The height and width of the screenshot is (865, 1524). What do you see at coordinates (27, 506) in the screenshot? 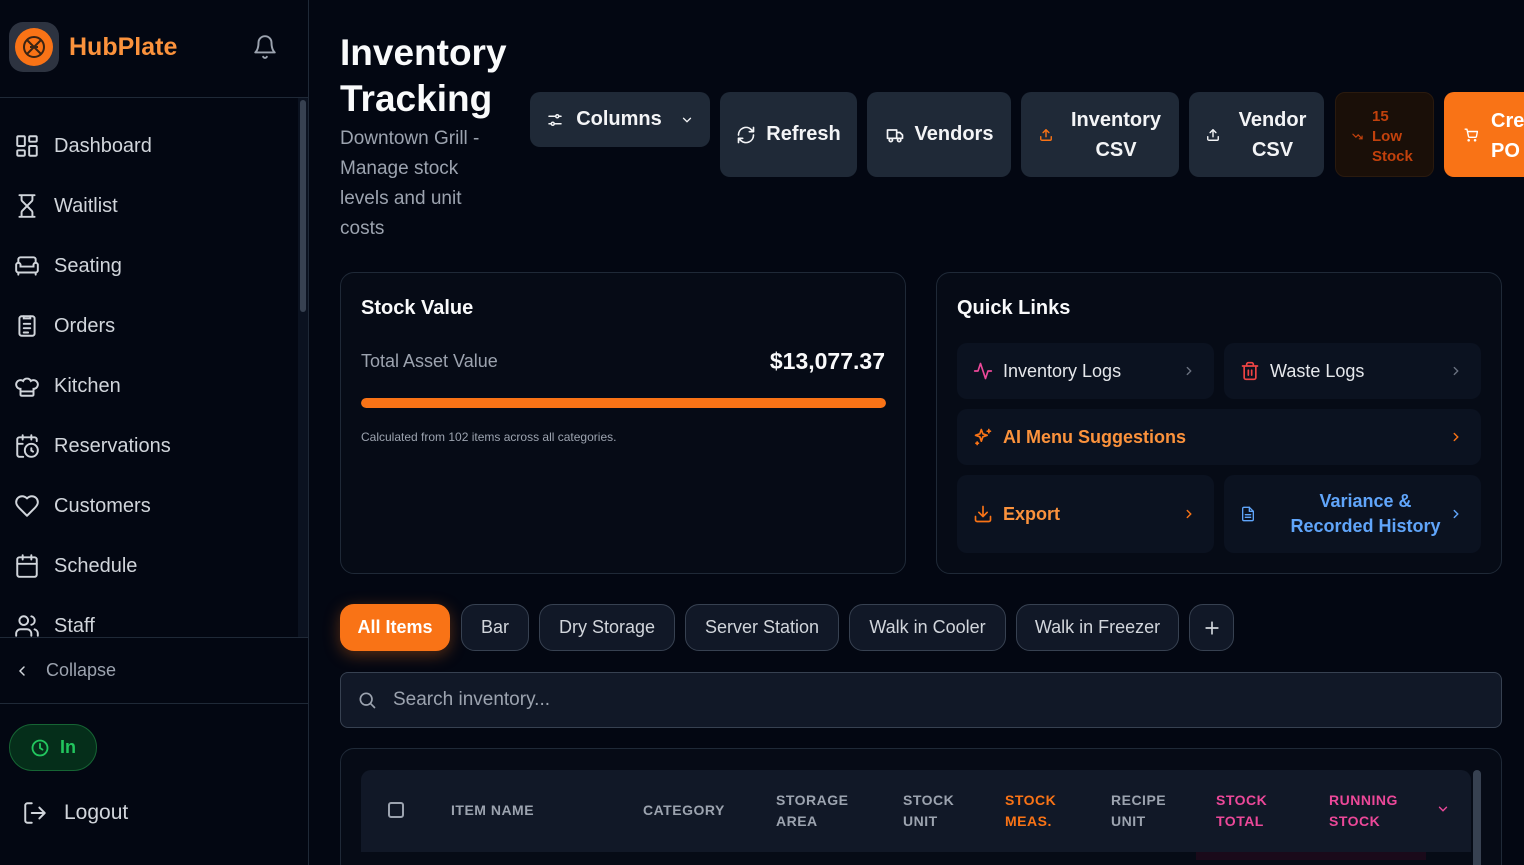
I see `heart-icon` at bounding box center [27, 506].